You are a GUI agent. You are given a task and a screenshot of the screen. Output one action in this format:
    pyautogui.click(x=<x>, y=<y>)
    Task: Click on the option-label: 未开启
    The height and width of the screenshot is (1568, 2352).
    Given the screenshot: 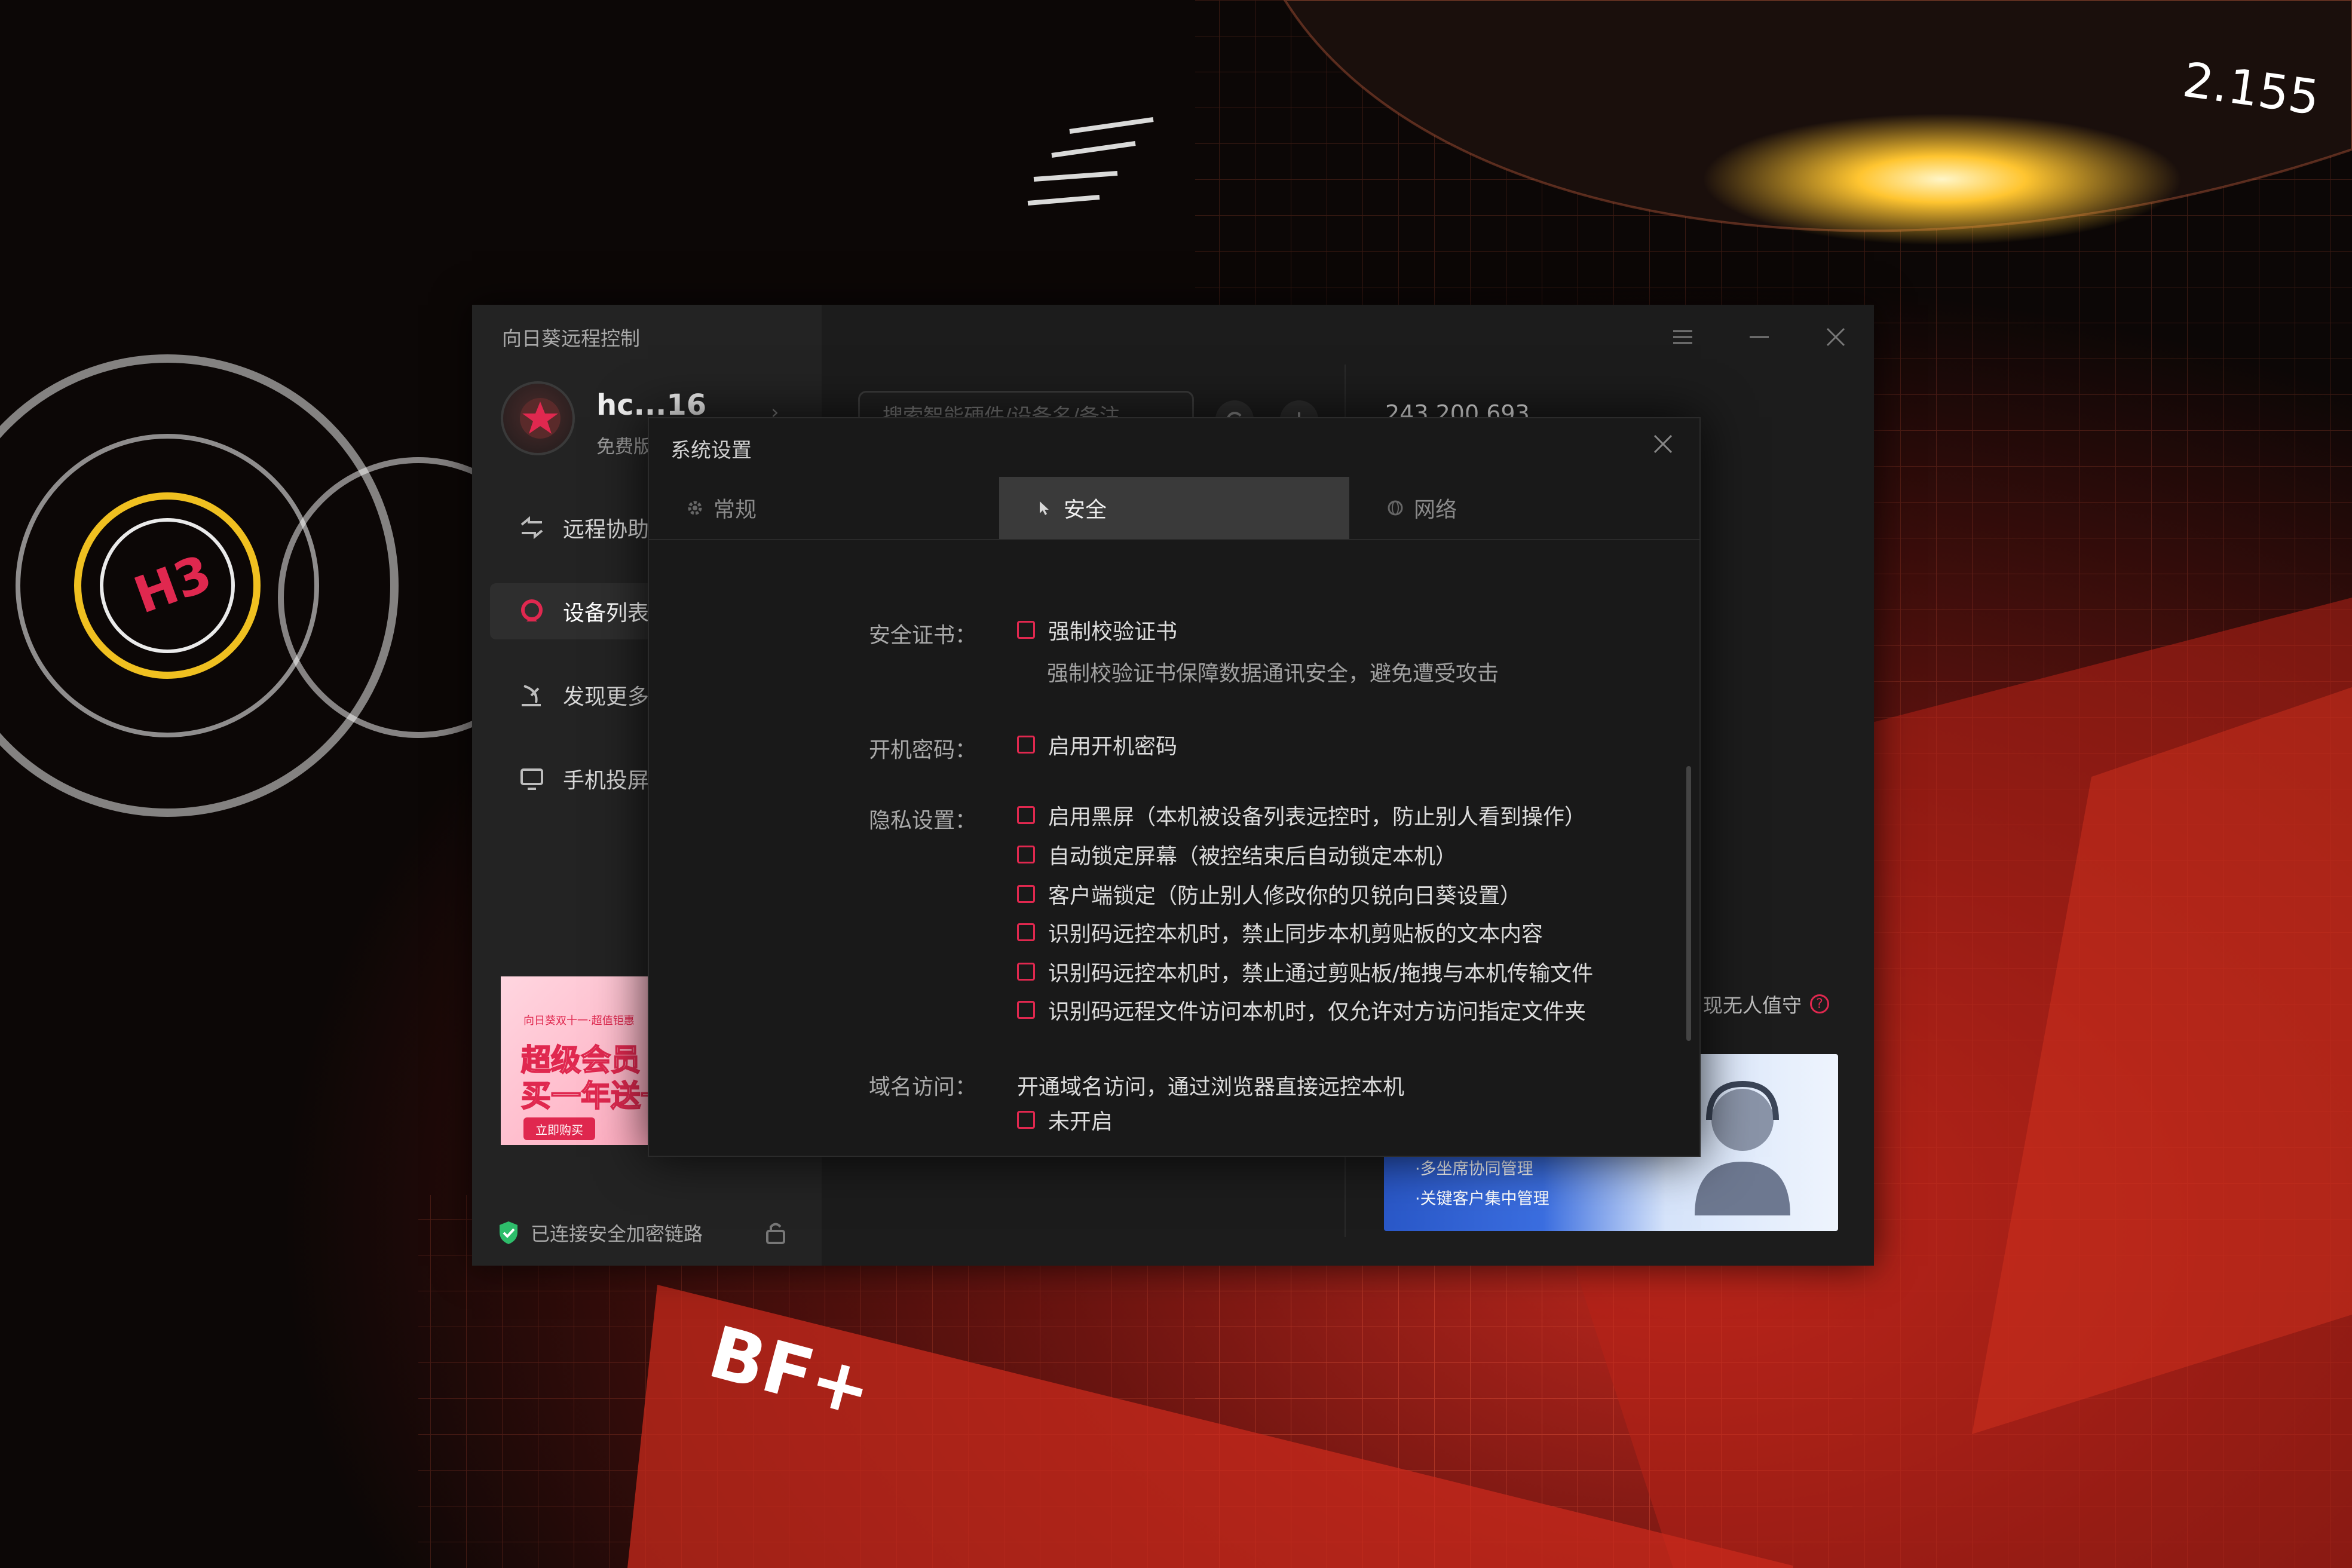 What is the action you would take?
    pyautogui.click(x=1080, y=1122)
    